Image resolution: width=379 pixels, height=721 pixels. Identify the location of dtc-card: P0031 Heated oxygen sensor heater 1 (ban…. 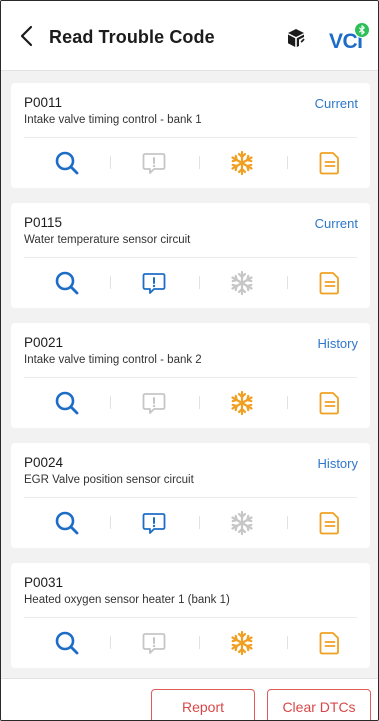
(190, 615).